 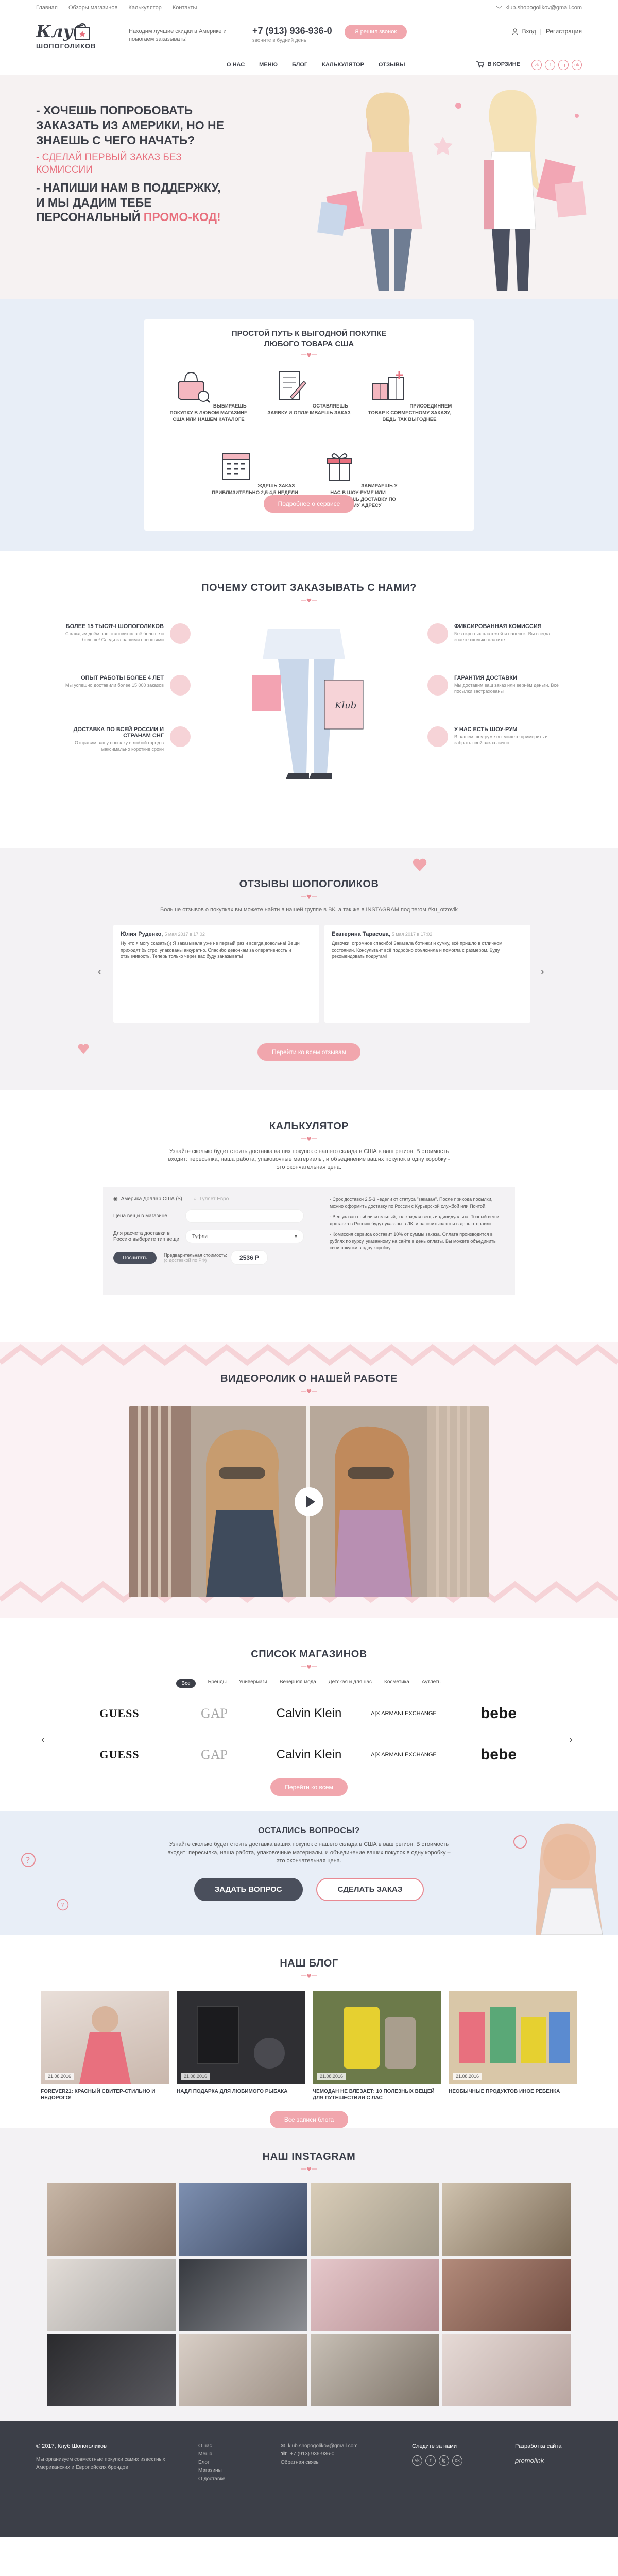 I want to click on make-order-button: СДЕЛАТЬ ЗАКАЗ, so click(x=370, y=1889).